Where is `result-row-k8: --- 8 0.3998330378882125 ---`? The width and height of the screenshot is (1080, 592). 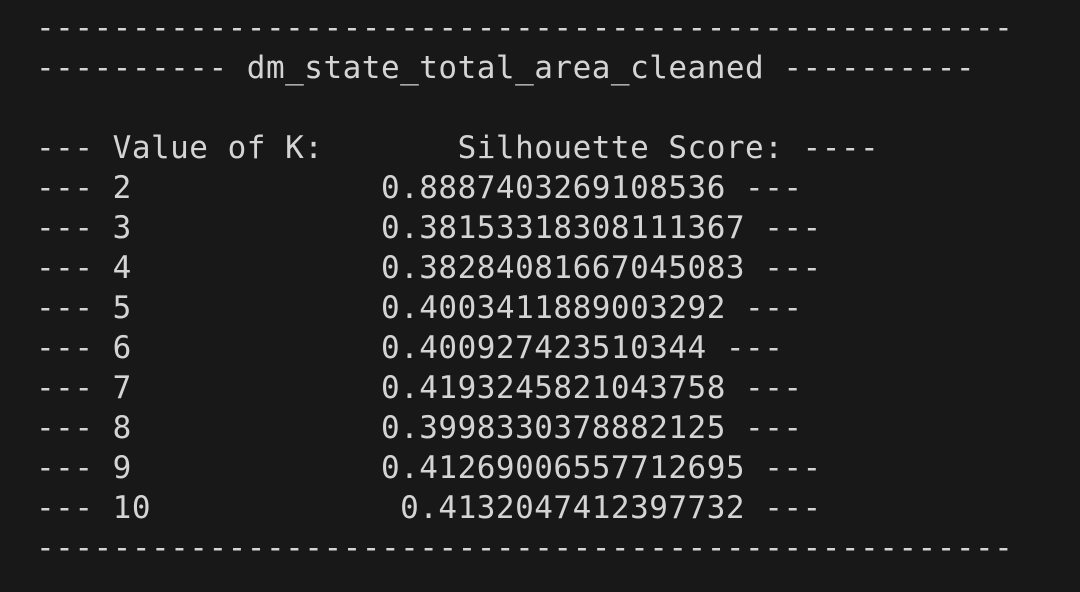 result-row-k8: --- 8 0.3998330378882125 --- is located at coordinates (419, 428).